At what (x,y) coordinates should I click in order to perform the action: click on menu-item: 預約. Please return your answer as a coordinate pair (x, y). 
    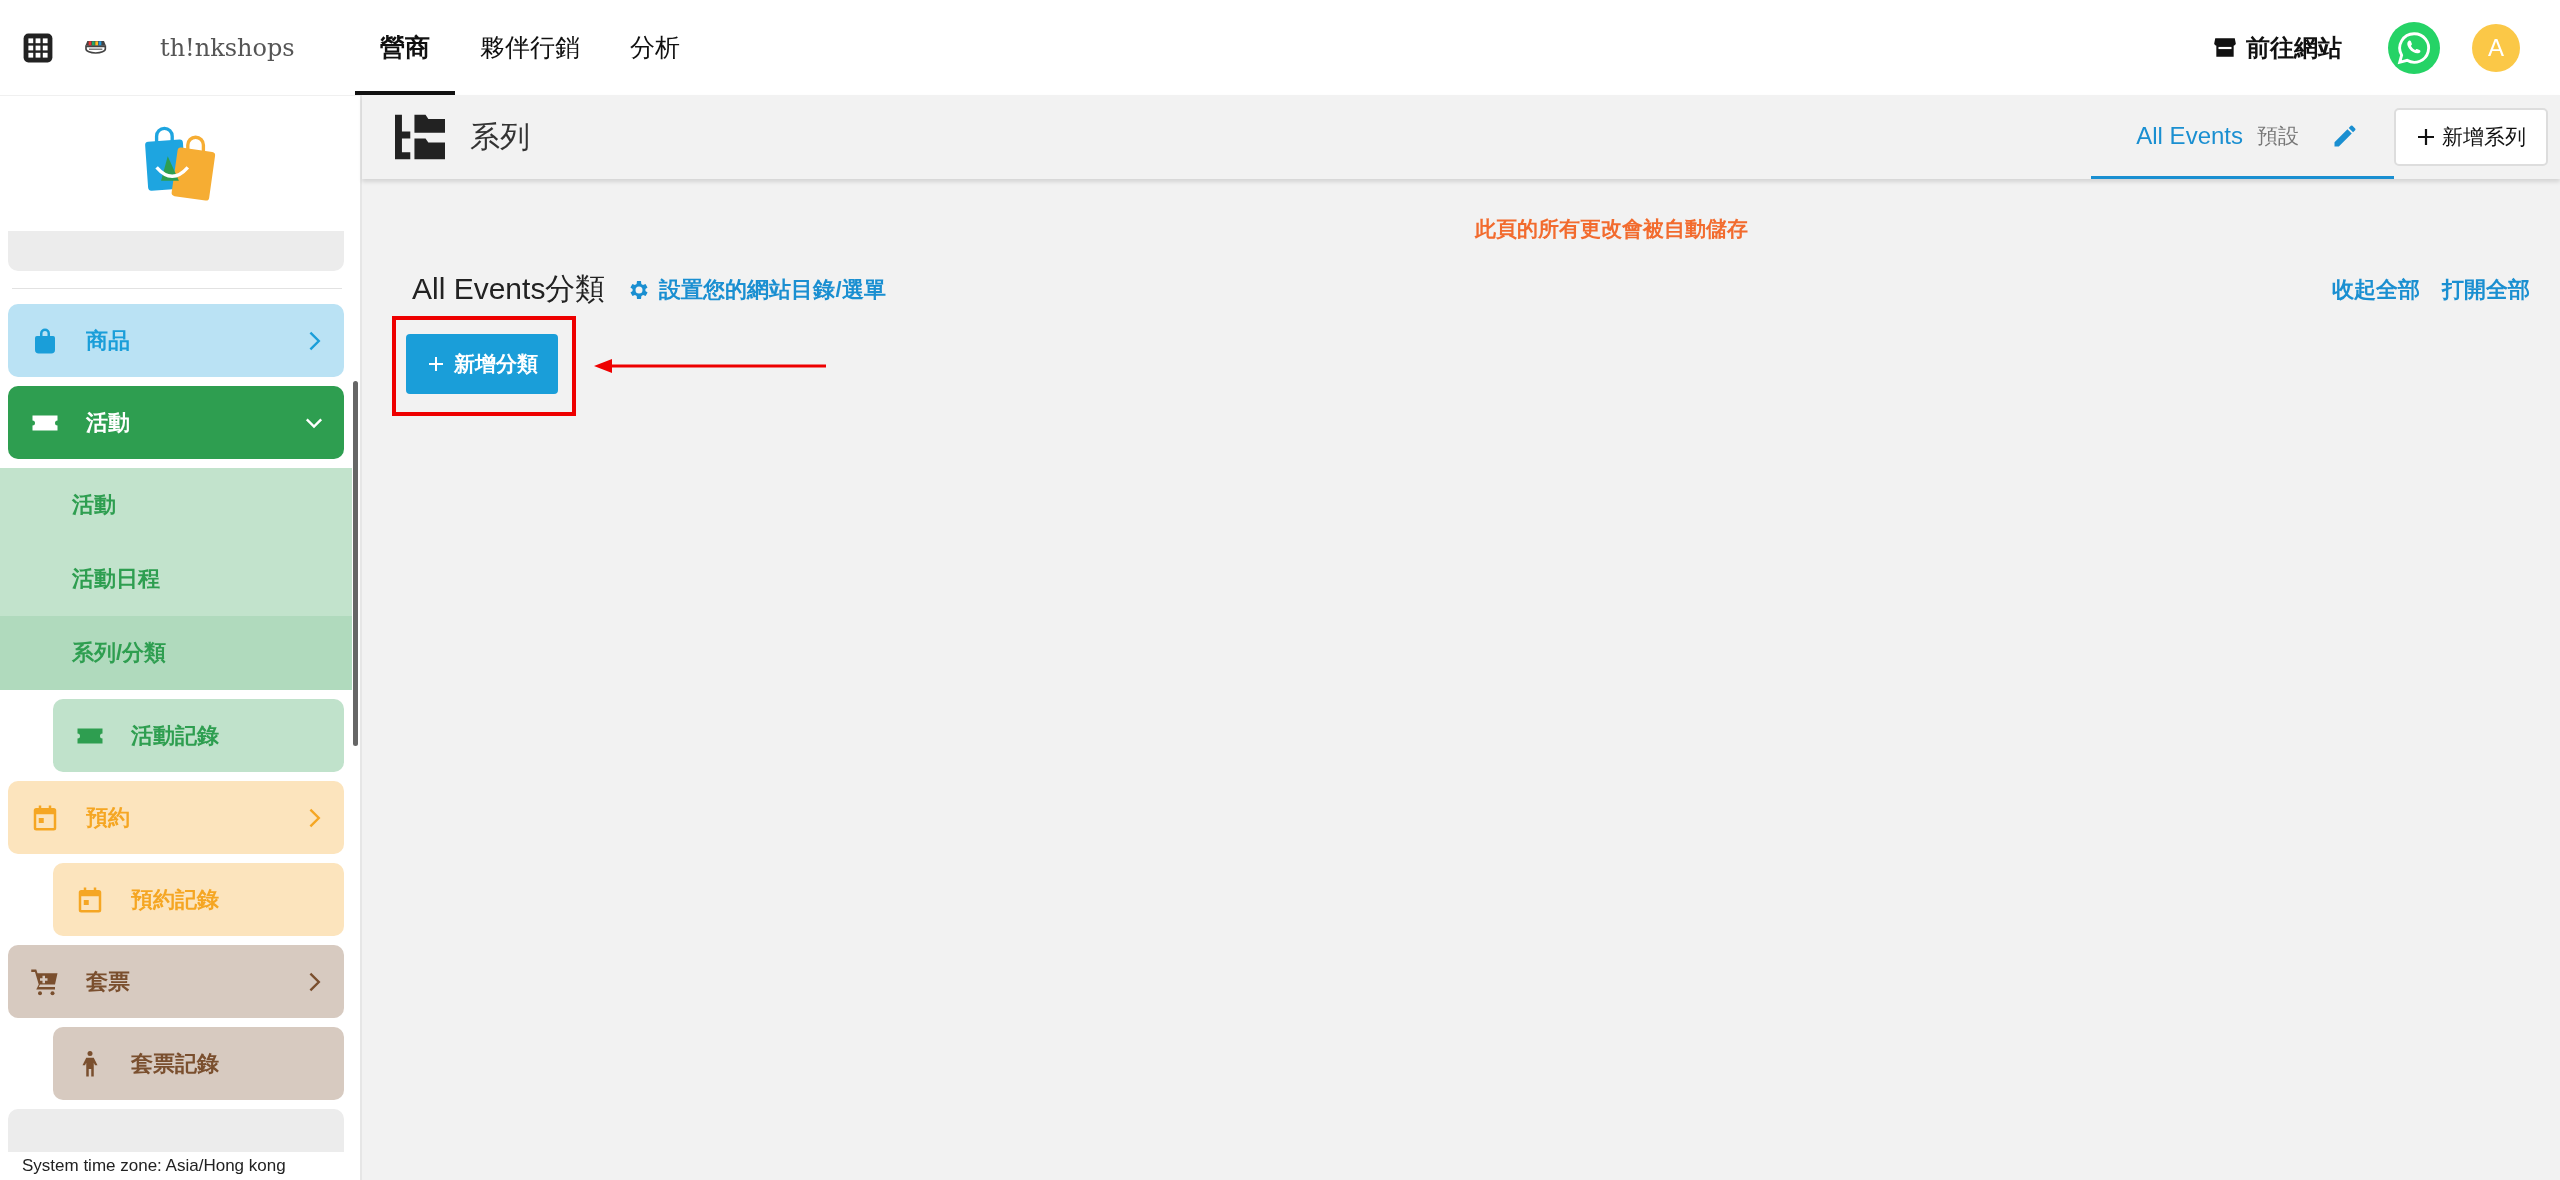
    Looking at the image, I should click on (176, 817).